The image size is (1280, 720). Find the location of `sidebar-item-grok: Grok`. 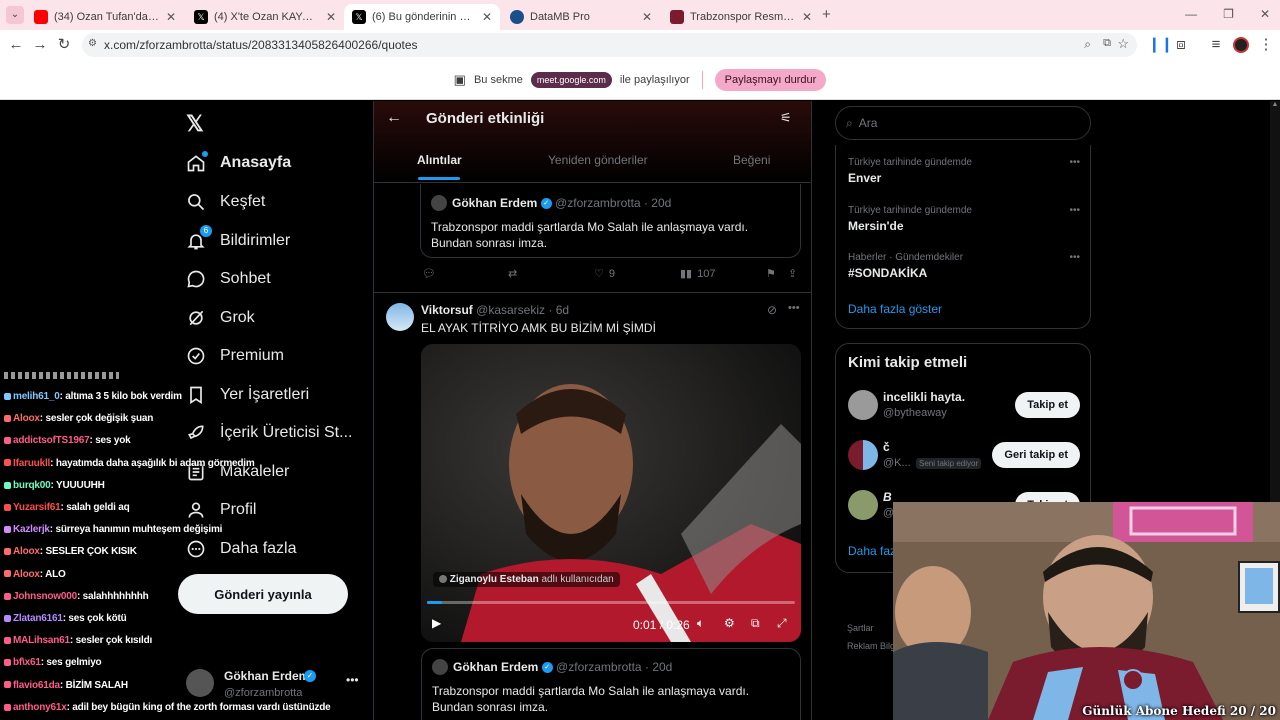

sidebar-item-grok: Grok is located at coordinates (220, 318).